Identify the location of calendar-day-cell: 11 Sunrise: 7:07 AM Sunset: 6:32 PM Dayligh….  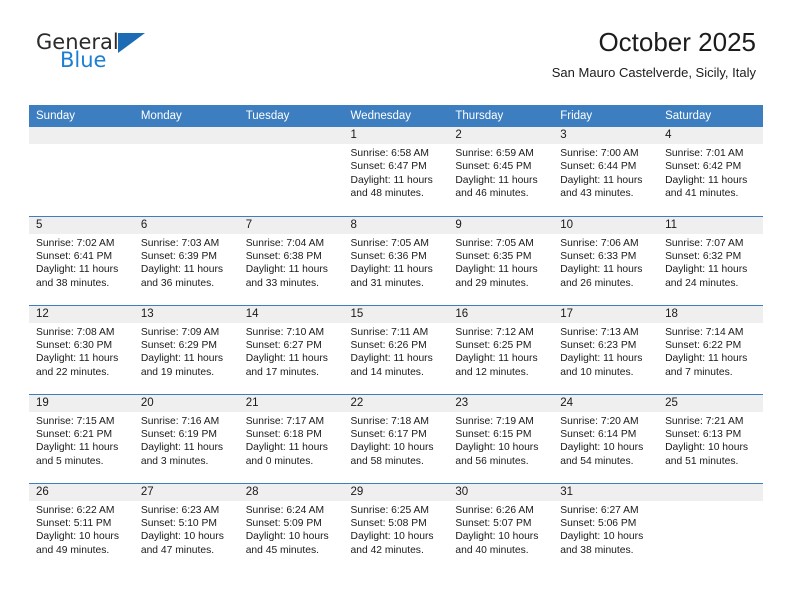
(710, 260).